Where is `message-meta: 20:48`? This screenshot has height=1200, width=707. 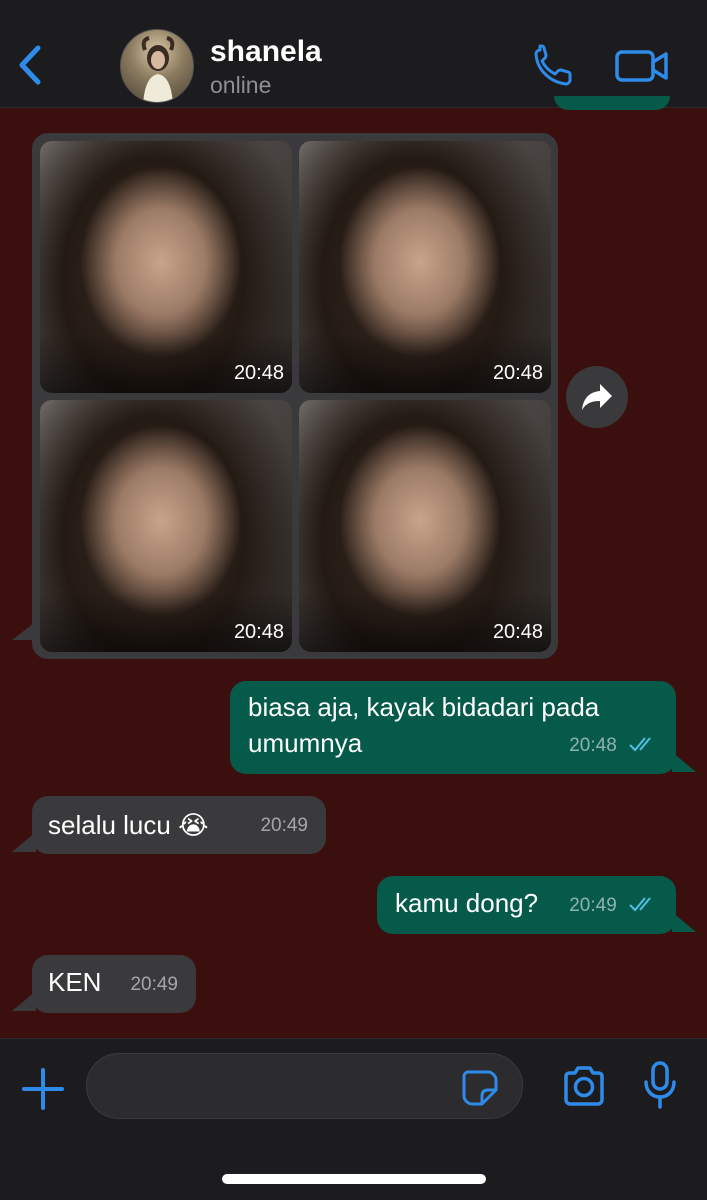
message-meta: 20:48 is located at coordinates (613, 744).